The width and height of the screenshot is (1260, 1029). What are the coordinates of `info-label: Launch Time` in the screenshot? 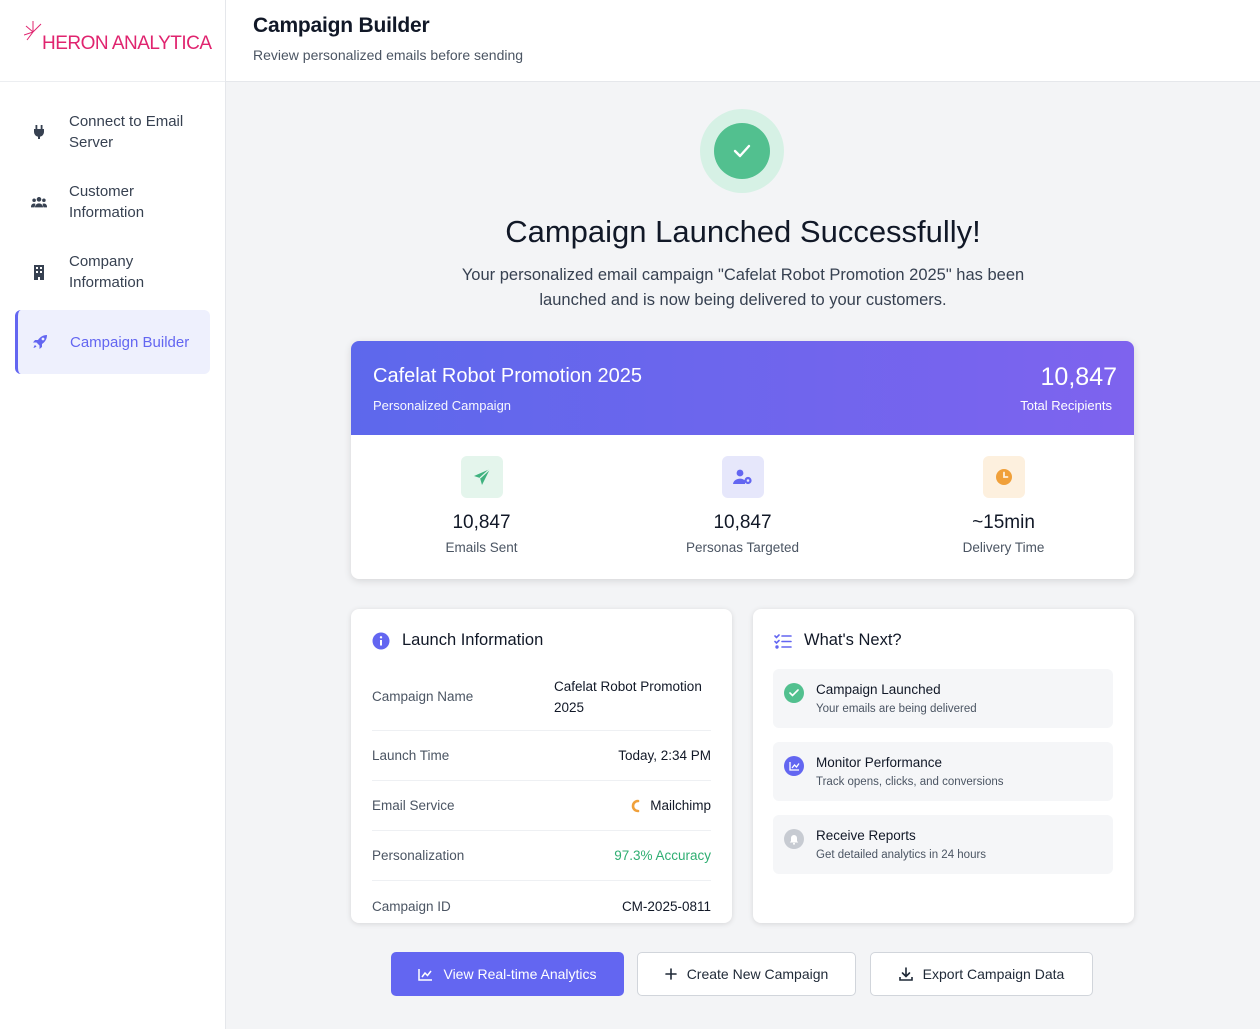 It's located at (411, 755).